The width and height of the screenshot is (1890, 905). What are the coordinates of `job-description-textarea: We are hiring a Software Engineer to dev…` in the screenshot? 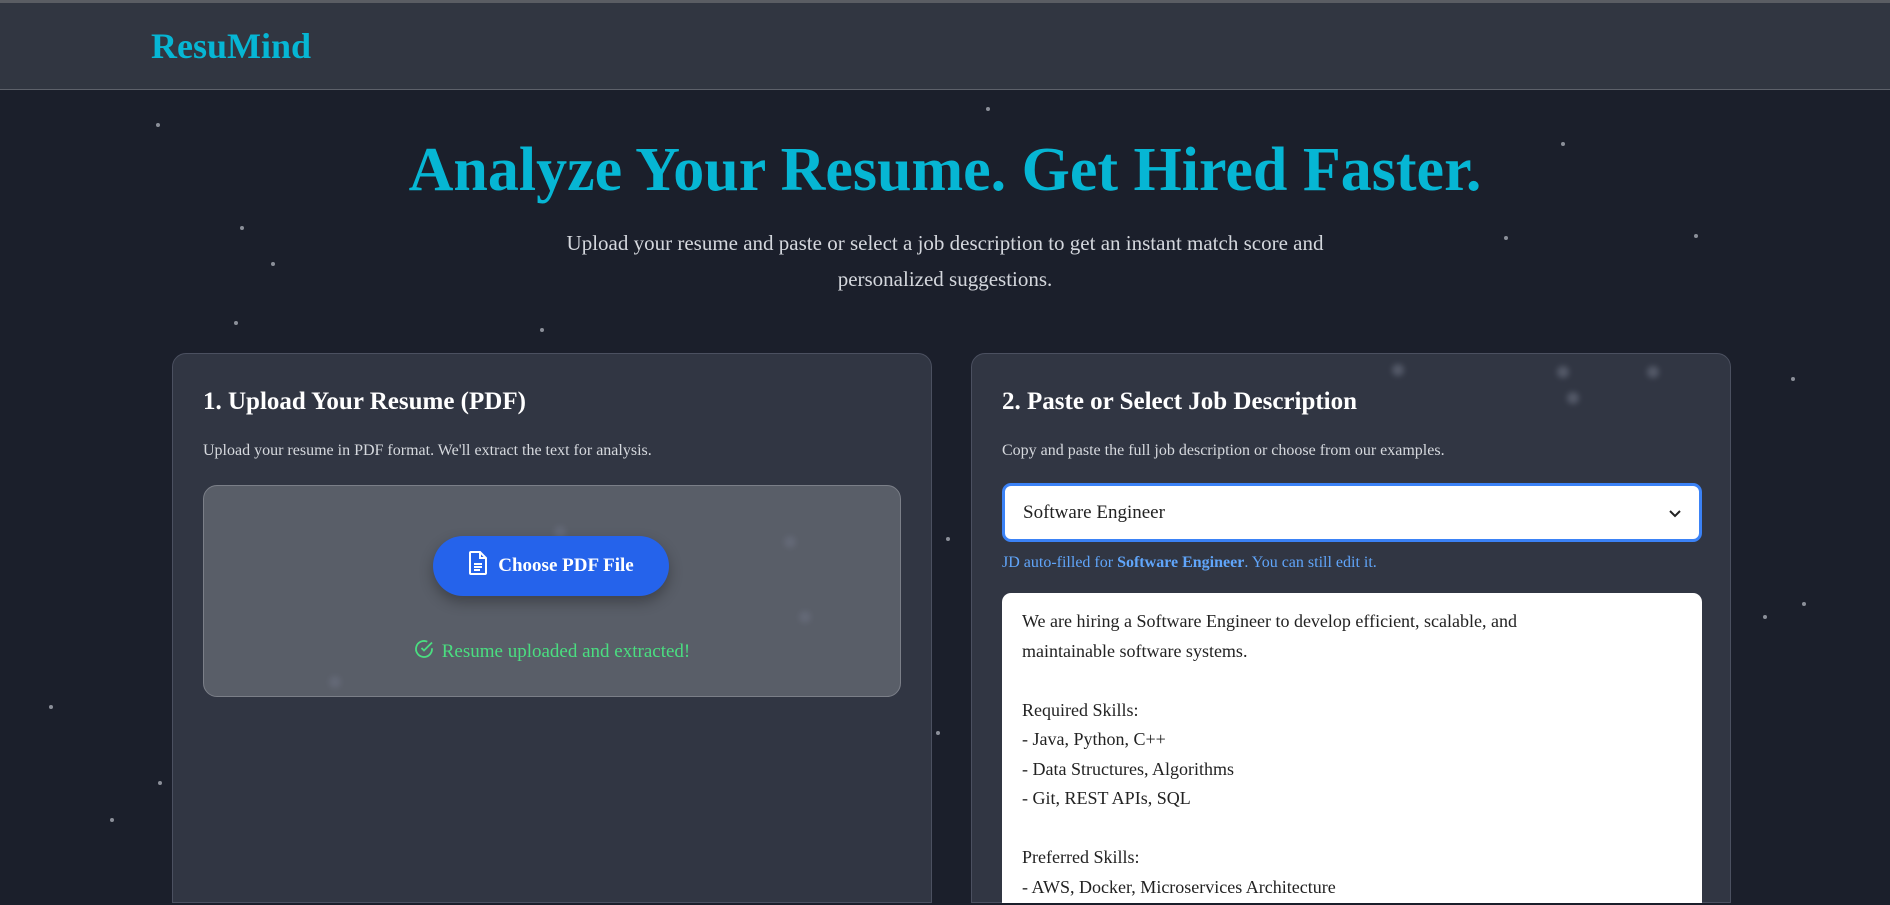 It's located at (1352, 748).